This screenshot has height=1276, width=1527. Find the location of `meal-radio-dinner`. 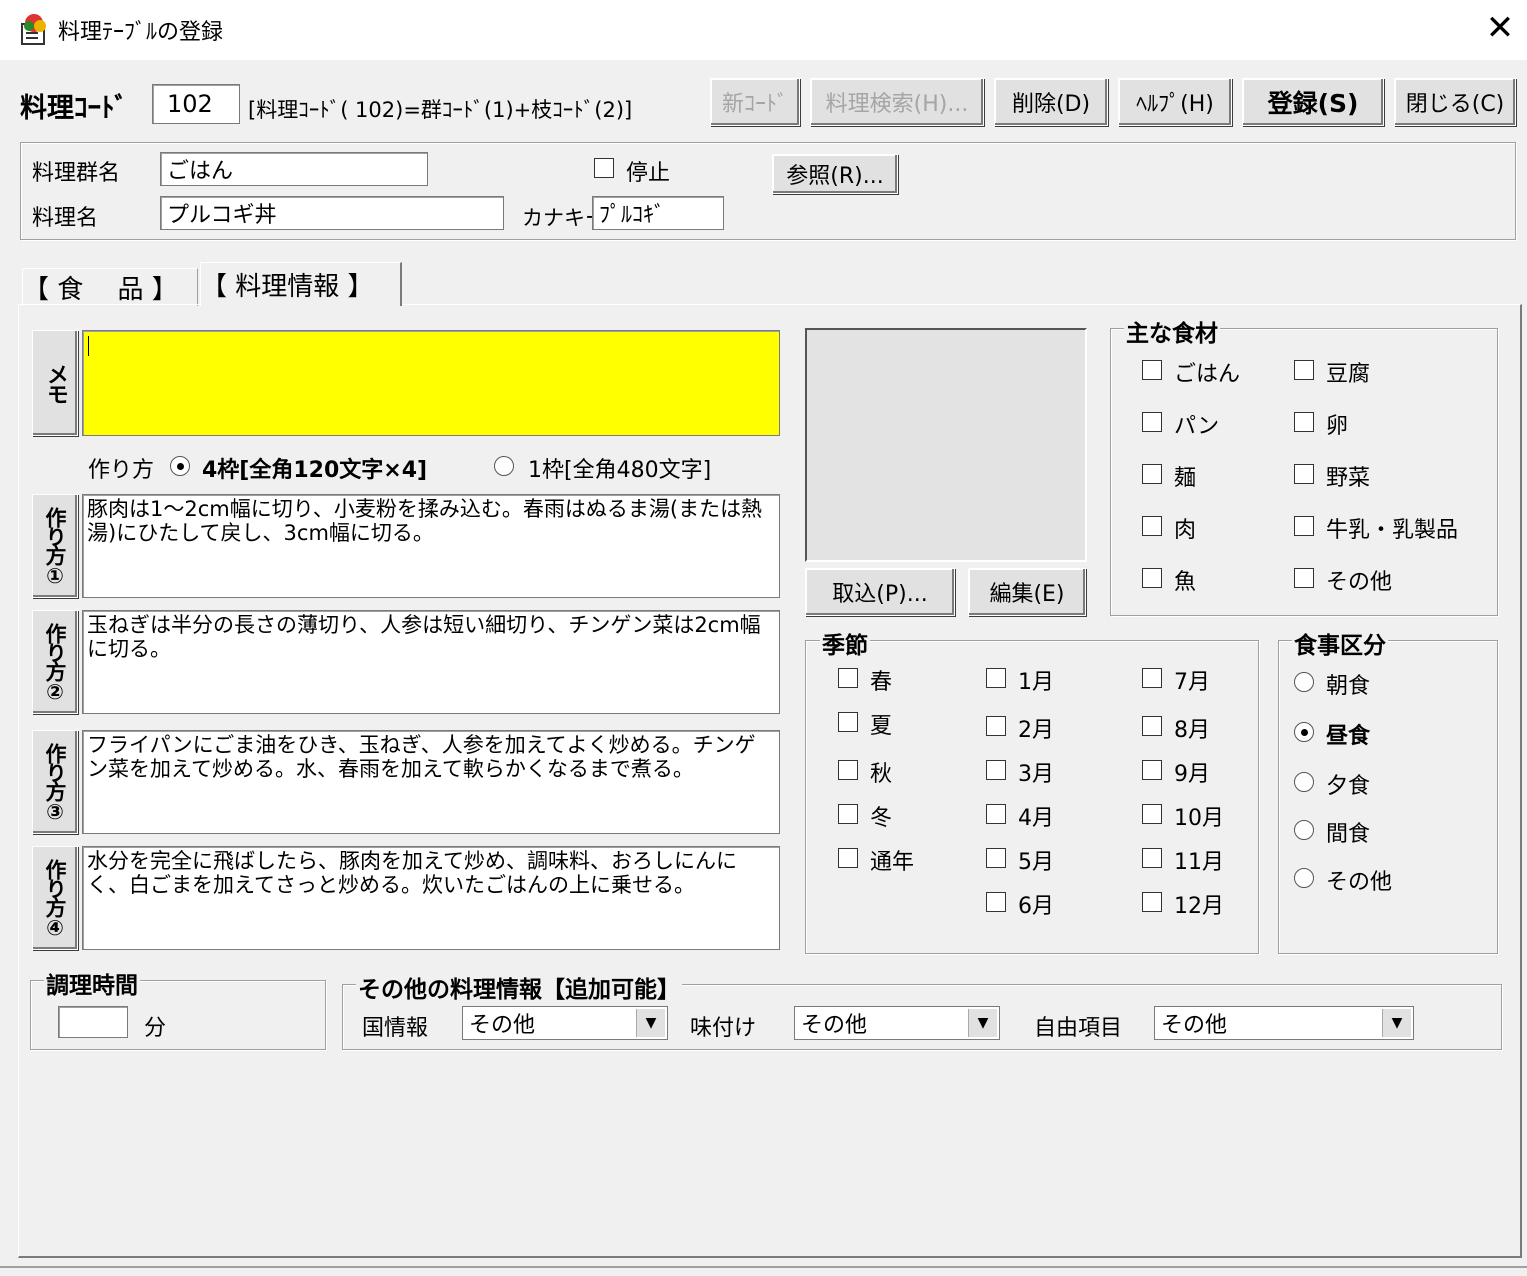

meal-radio-dinner is located at coordinates (1304, 782).